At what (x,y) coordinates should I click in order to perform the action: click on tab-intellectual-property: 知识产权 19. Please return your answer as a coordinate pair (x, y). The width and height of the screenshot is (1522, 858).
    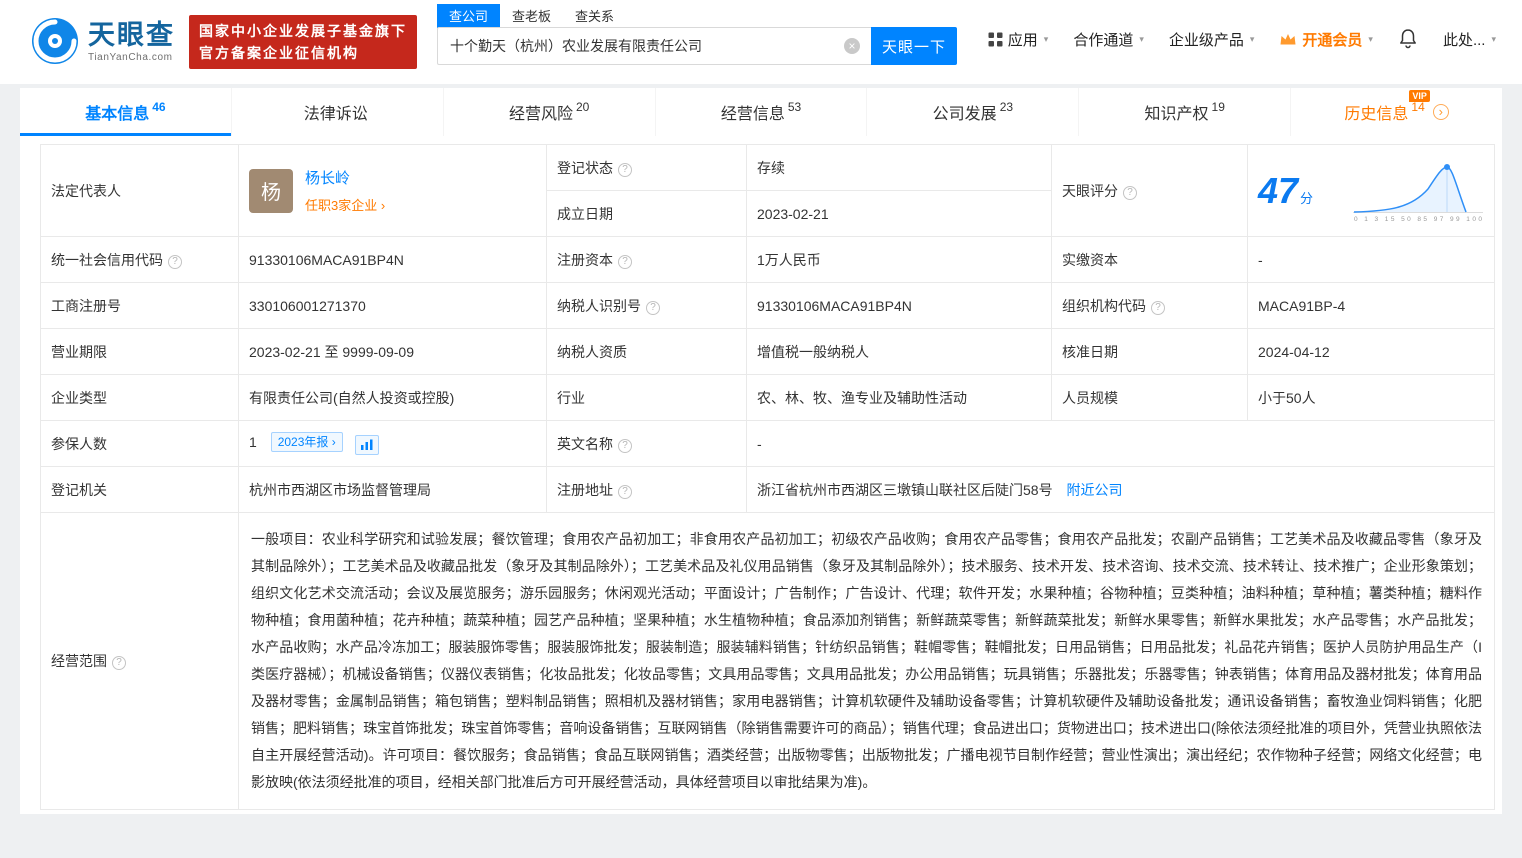
    Looking at the image, I should click on (1184, 112).